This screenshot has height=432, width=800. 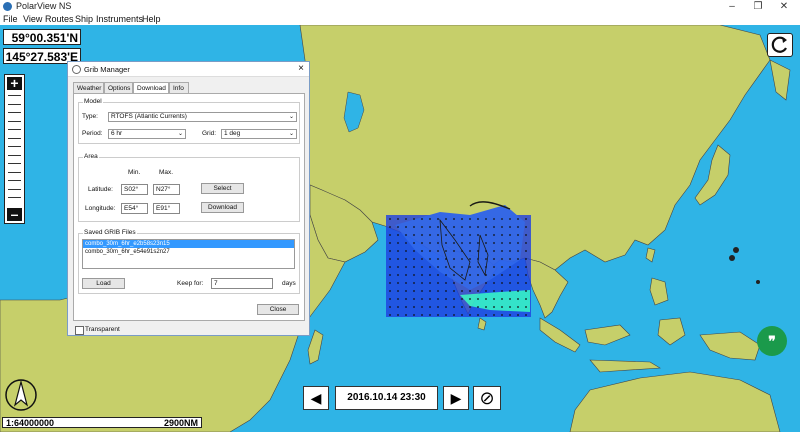 I want to click on dialog-close-icon: ×, so click(x=301, y=68).